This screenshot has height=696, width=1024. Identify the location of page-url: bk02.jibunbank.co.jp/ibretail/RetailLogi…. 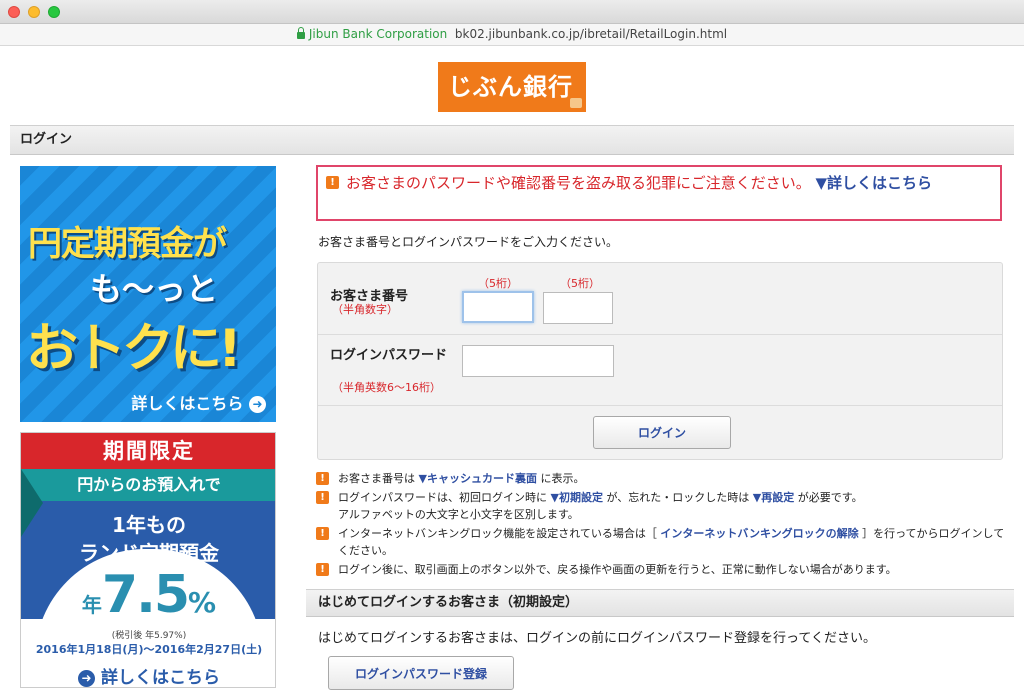
(591, 34).